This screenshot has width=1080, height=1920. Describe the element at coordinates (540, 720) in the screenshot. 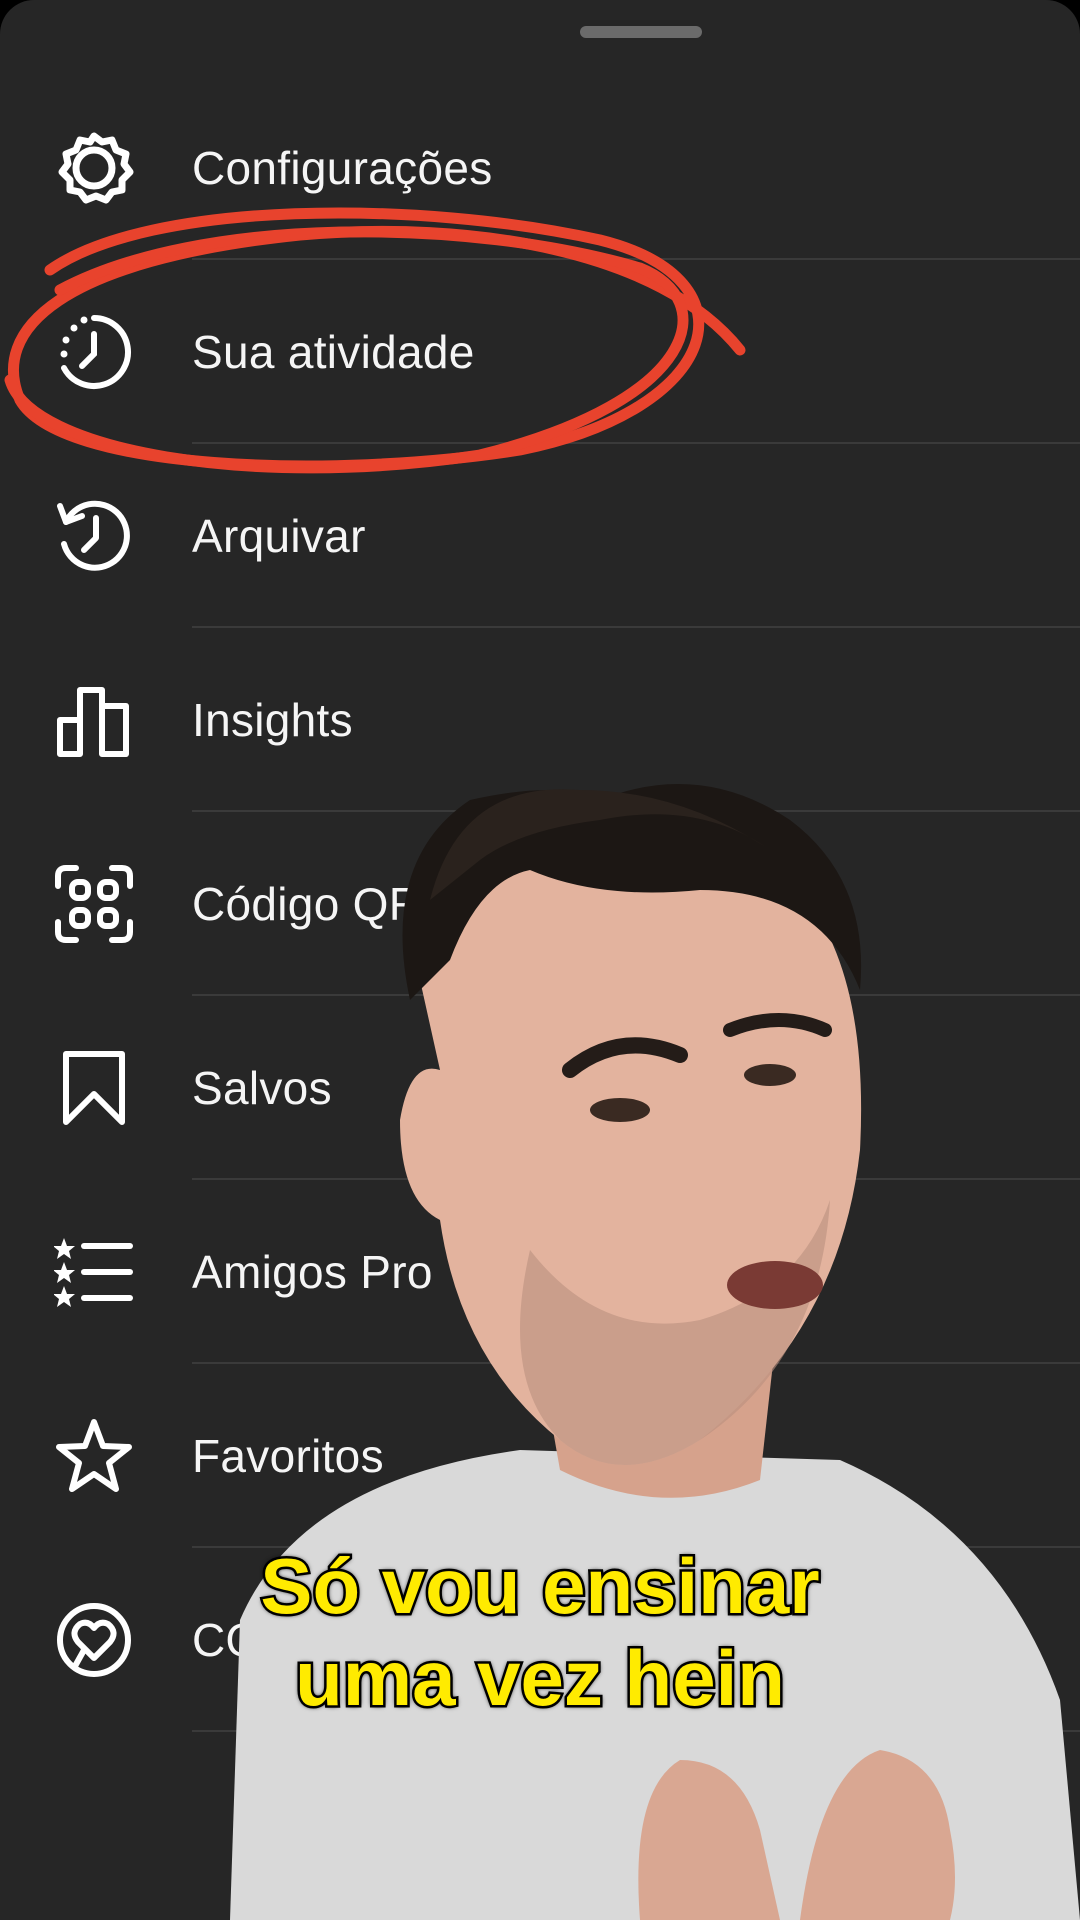

I see `menu-item-insights: Insights` at that location.